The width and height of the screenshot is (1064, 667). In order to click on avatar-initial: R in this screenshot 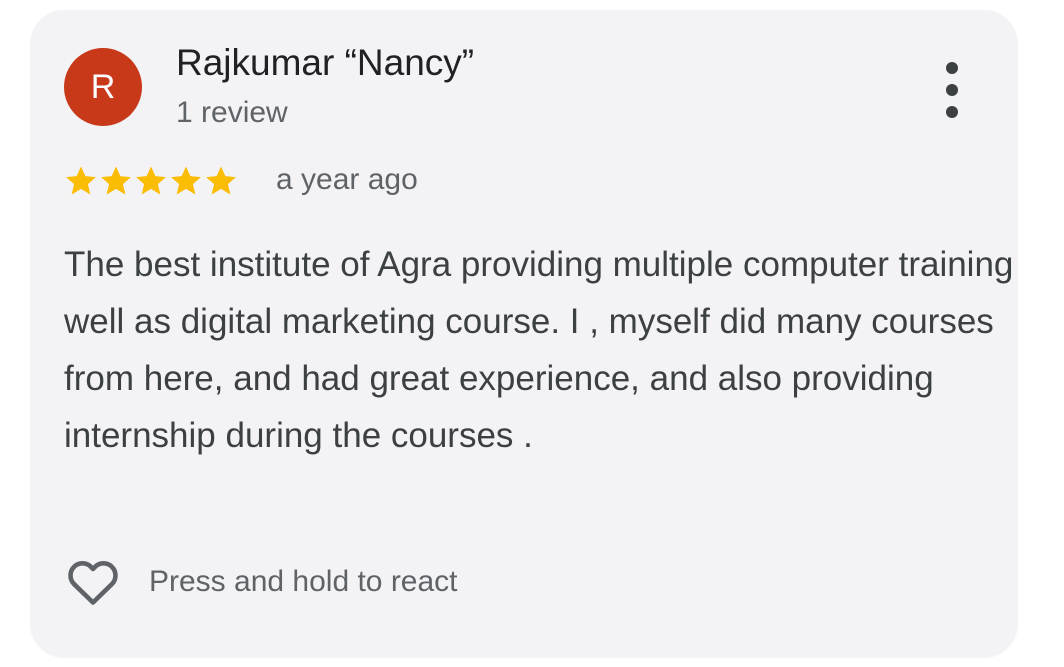, I will do `click(103, 86)`.